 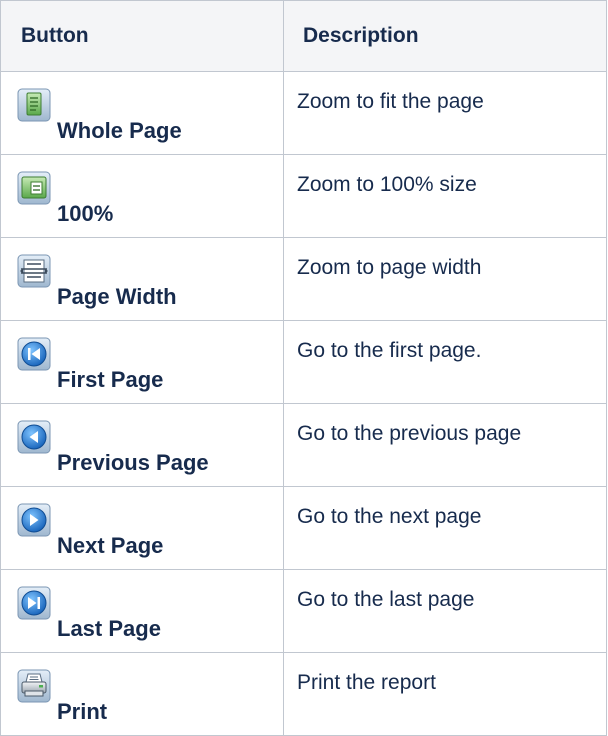 What do you see at coordinates (34, 188) in the screenshot?
I see `zoom-100-icon` at bounding box center [34, 188].